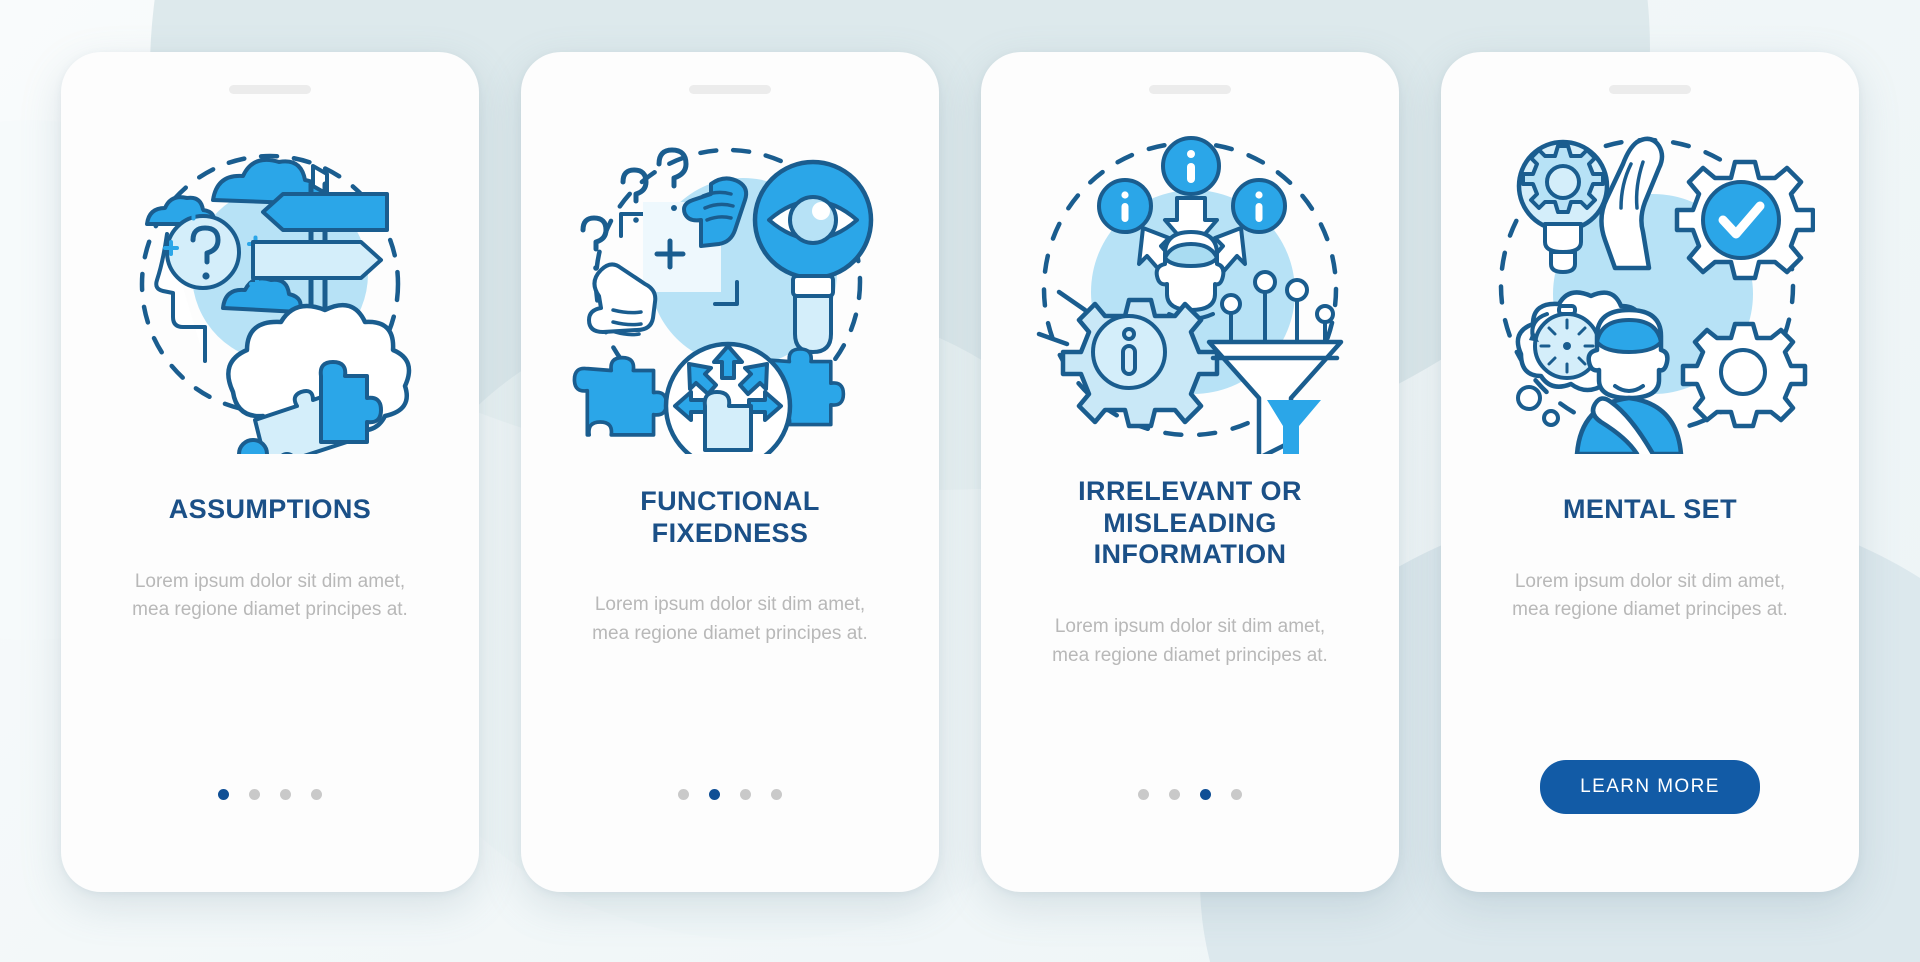  I want to click on screen-title: FUNCTIONAL FIXEDNESS, so click(729, 517).